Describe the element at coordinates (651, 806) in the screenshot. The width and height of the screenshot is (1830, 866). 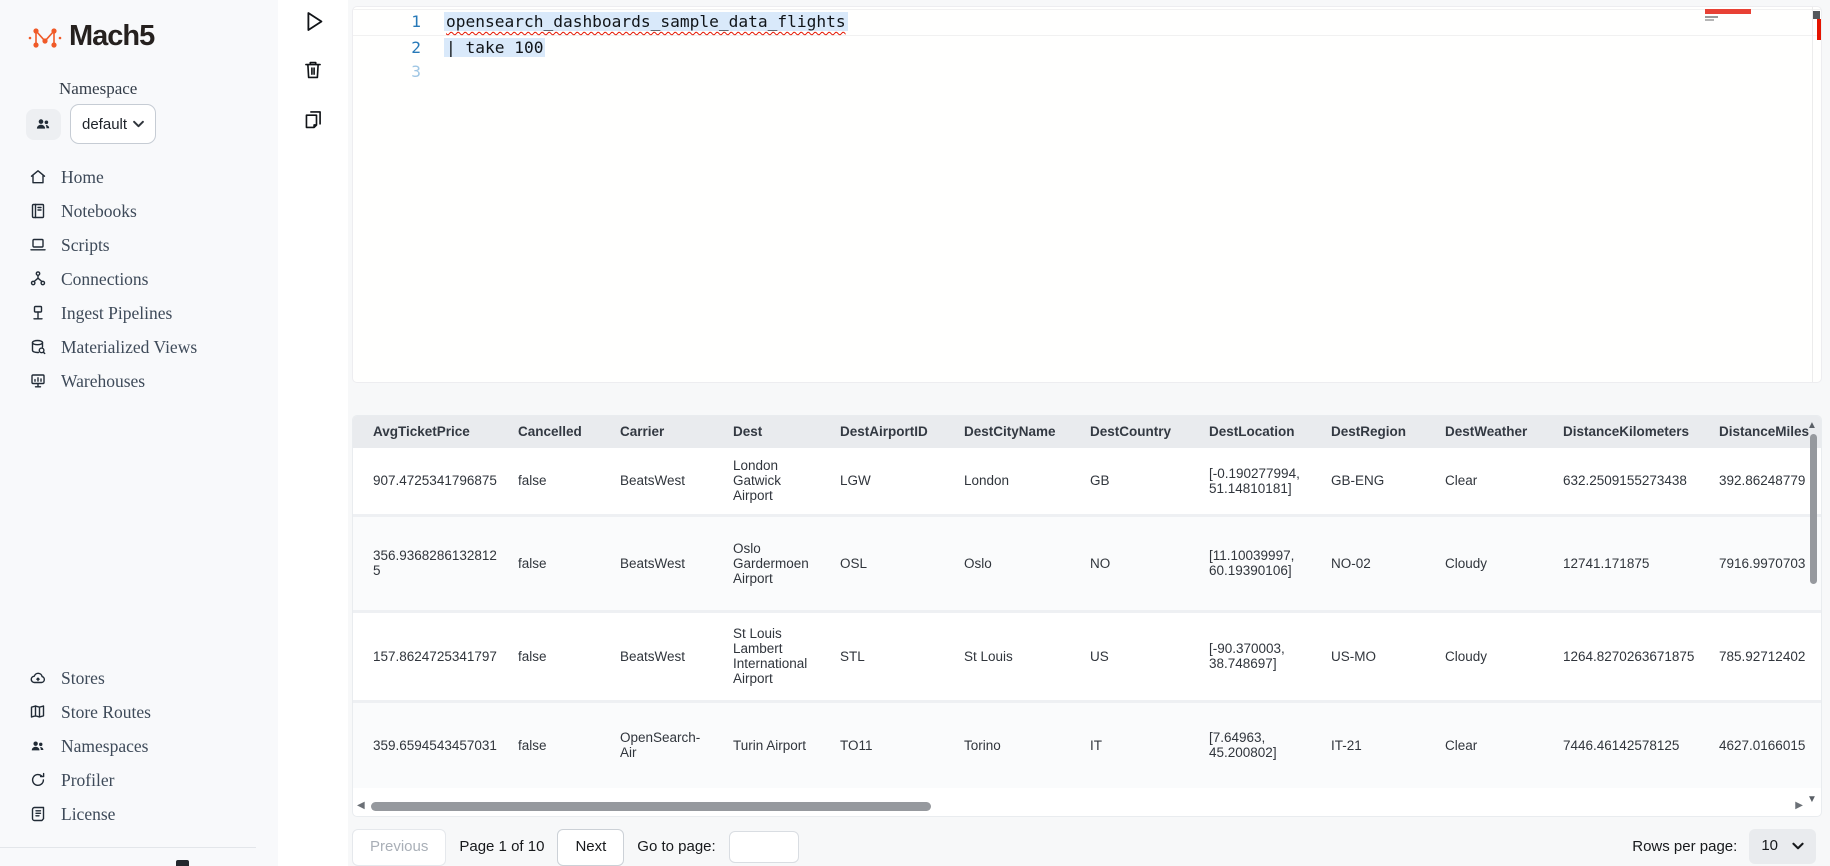
I see `horizontal-scrollbar-thumb` at that location.